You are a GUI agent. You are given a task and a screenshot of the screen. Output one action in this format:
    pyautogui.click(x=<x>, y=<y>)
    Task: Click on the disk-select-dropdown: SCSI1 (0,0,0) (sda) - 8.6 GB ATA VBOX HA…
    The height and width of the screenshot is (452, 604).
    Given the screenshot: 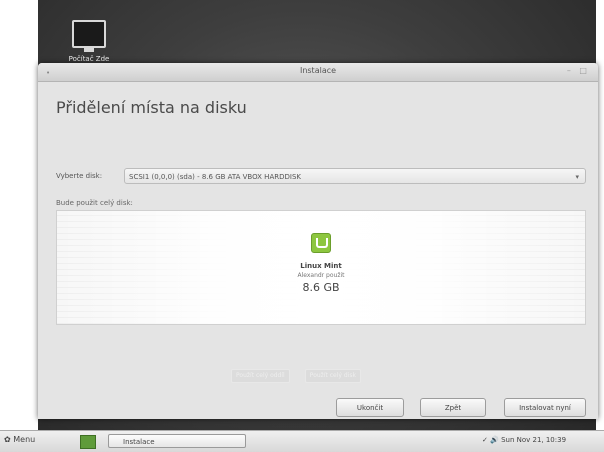 What is the action you would take?
    pyautogui.click(x=355, y=176)
    